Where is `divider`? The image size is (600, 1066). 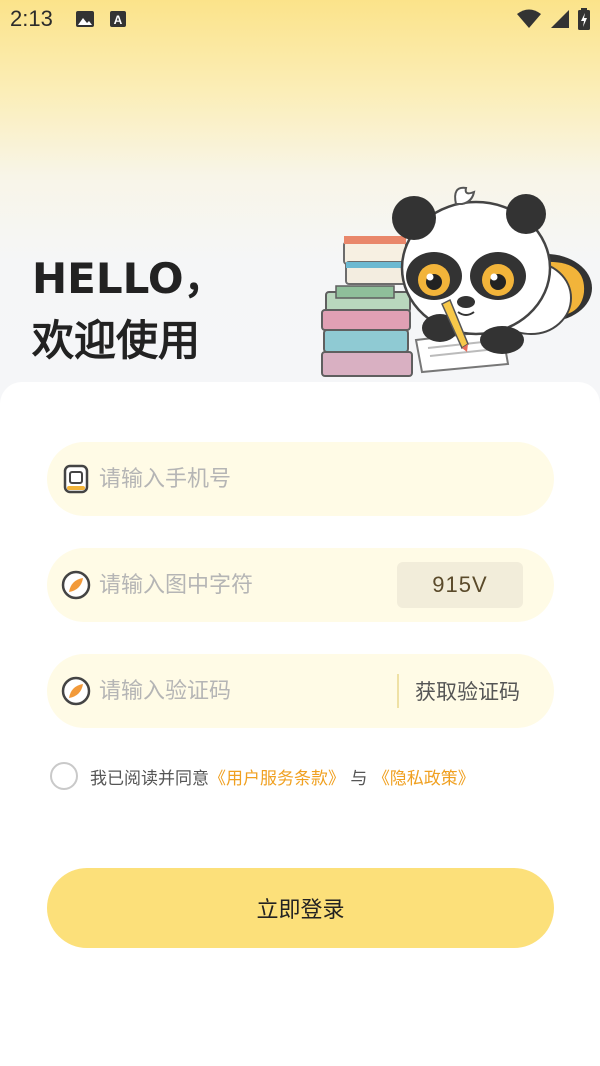 divider is located at coordinates (398, 691).